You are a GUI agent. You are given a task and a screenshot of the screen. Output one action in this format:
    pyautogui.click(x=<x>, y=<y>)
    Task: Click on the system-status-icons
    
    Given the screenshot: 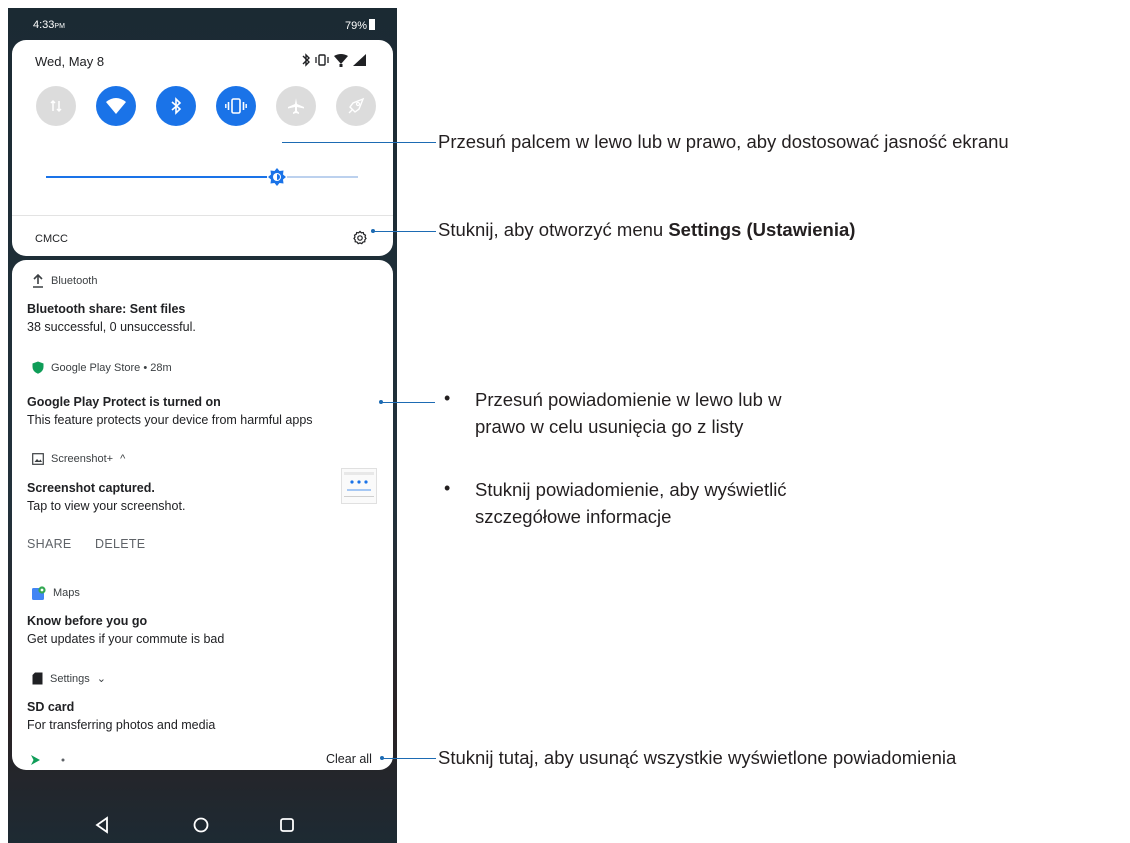 What is the action you would take?
    pyautogui.click(x=334, y=60)
    